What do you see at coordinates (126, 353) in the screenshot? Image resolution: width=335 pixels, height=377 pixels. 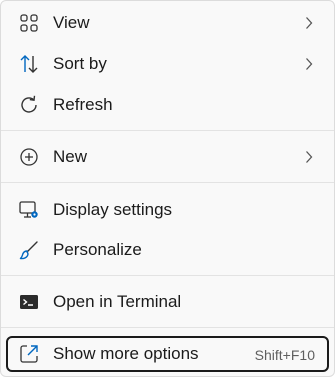 I see `menu-item-label: Show more options` at bounding box center [126, 353].